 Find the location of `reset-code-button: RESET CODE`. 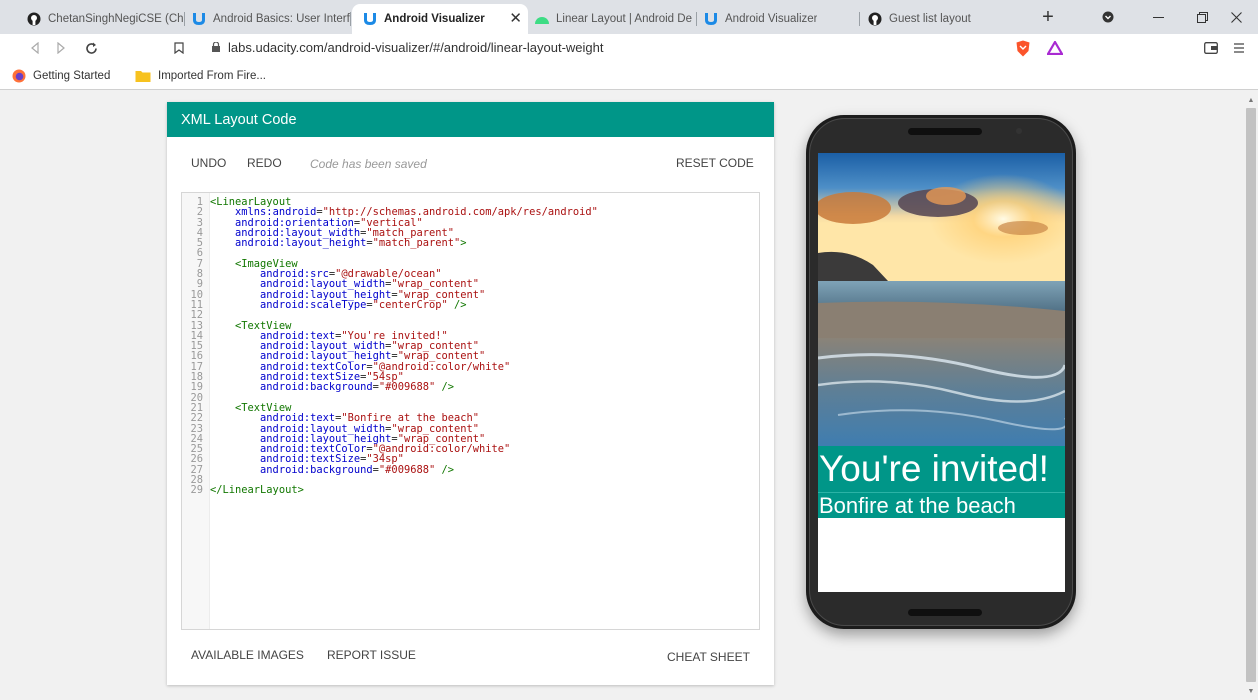

reset-code-button: RESET CODE is located at coordinates (715, 163).